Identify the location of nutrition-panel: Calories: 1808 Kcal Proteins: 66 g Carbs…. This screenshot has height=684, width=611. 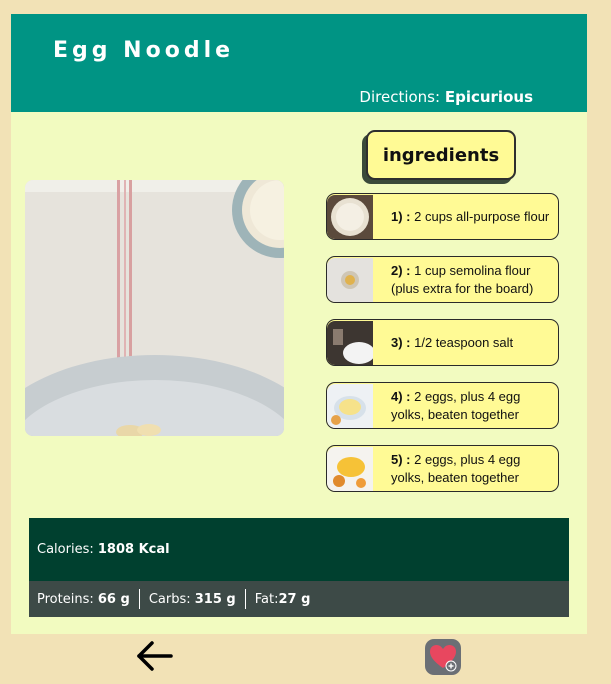
(299, 567).